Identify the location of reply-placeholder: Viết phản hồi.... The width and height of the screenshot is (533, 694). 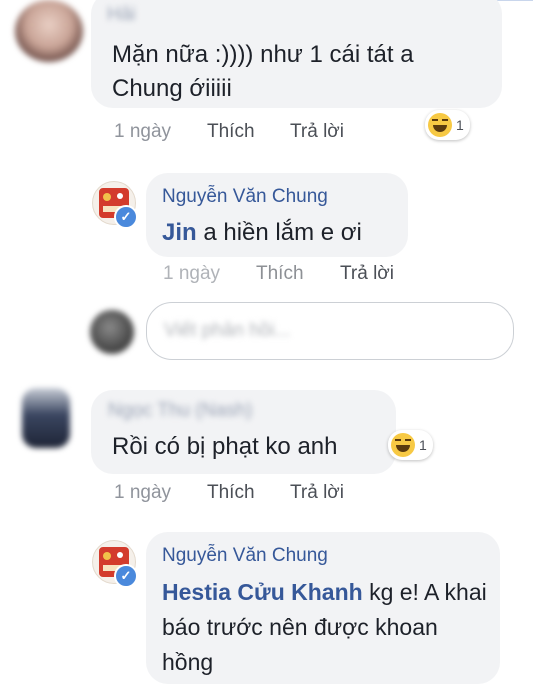
(227, 330).